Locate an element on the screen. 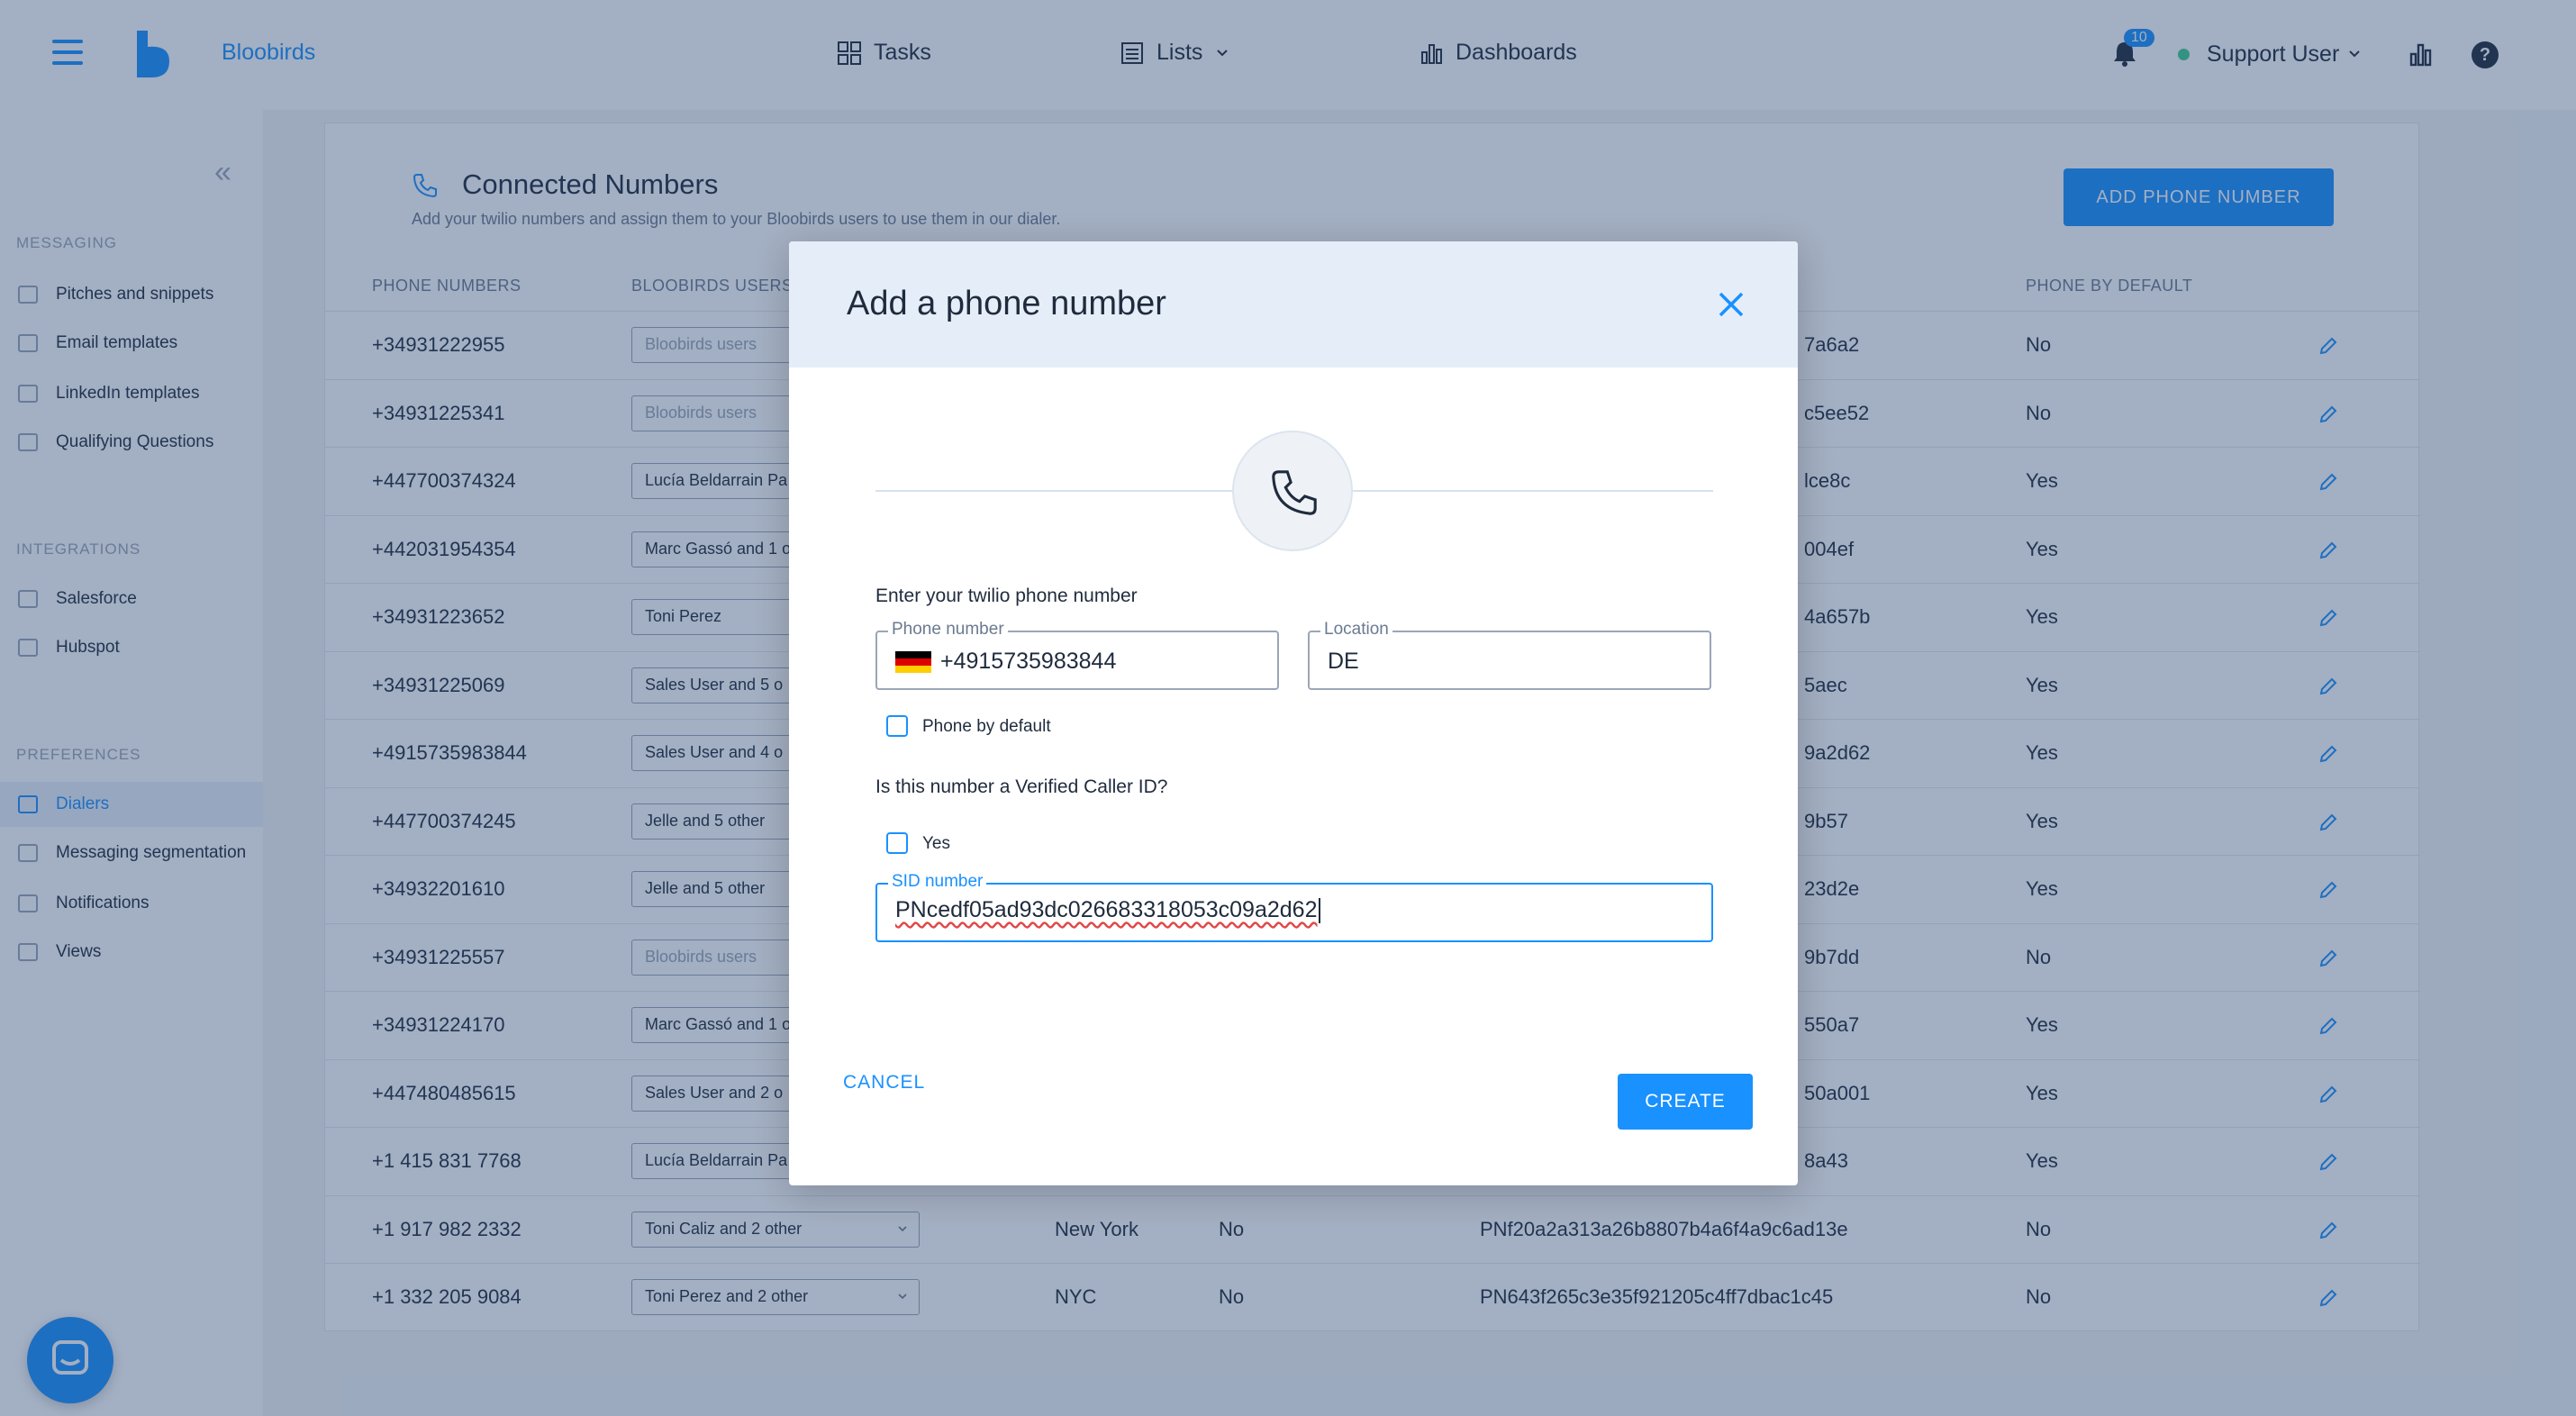  location-field: Location DE is located at coordinates (1509, 655).